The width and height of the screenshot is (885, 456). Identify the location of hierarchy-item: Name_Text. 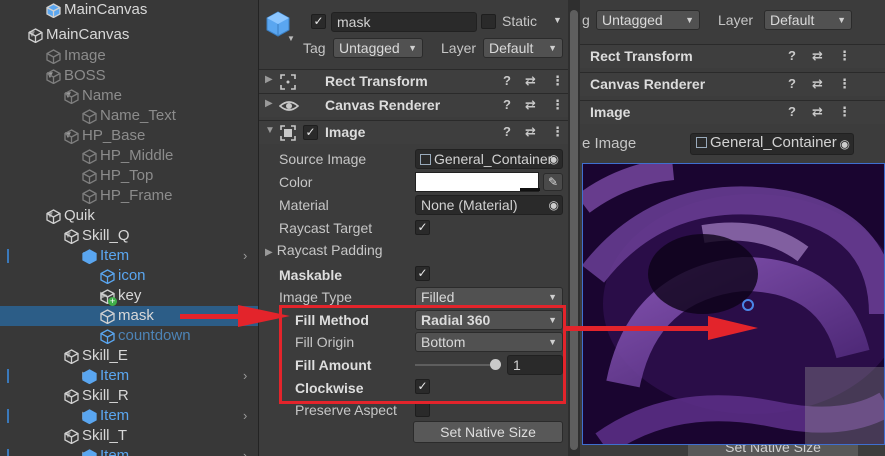
(129, 116).